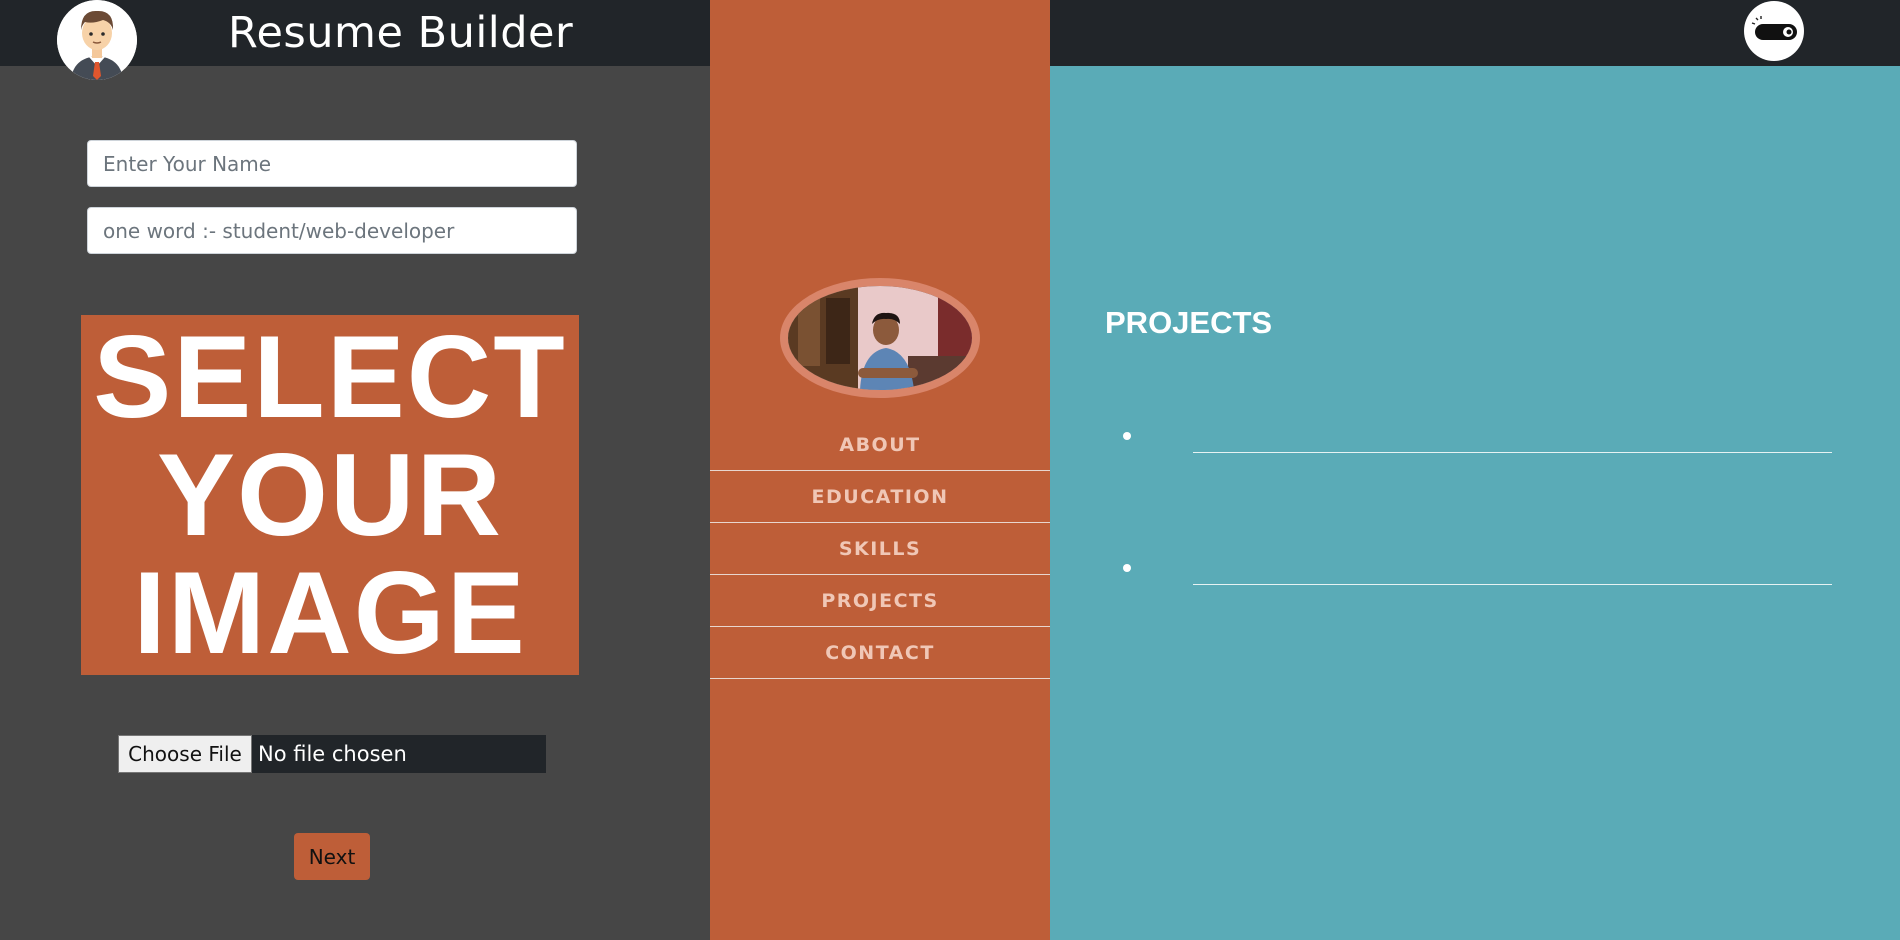 The image size is (1900, 940). Describe the element at coordinates (880, 338) in the screenshot. I see `profile-photo` at that location.